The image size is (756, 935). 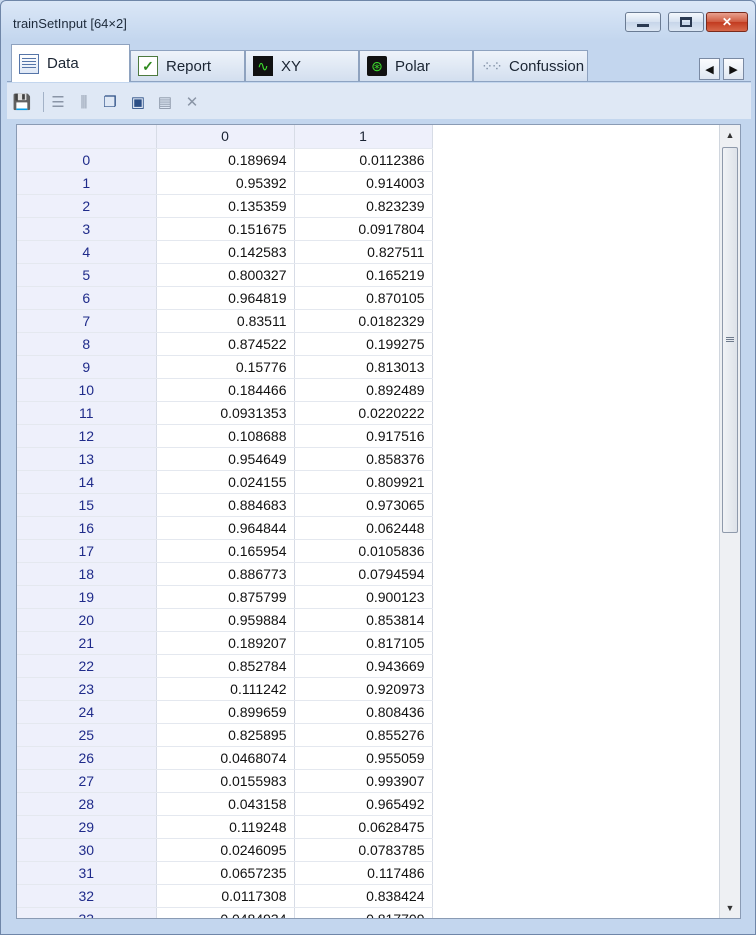 What do you see at coordinates (87, 873) in the screenshot?
I see `row-header: 31` at bounding box center [87, 873].